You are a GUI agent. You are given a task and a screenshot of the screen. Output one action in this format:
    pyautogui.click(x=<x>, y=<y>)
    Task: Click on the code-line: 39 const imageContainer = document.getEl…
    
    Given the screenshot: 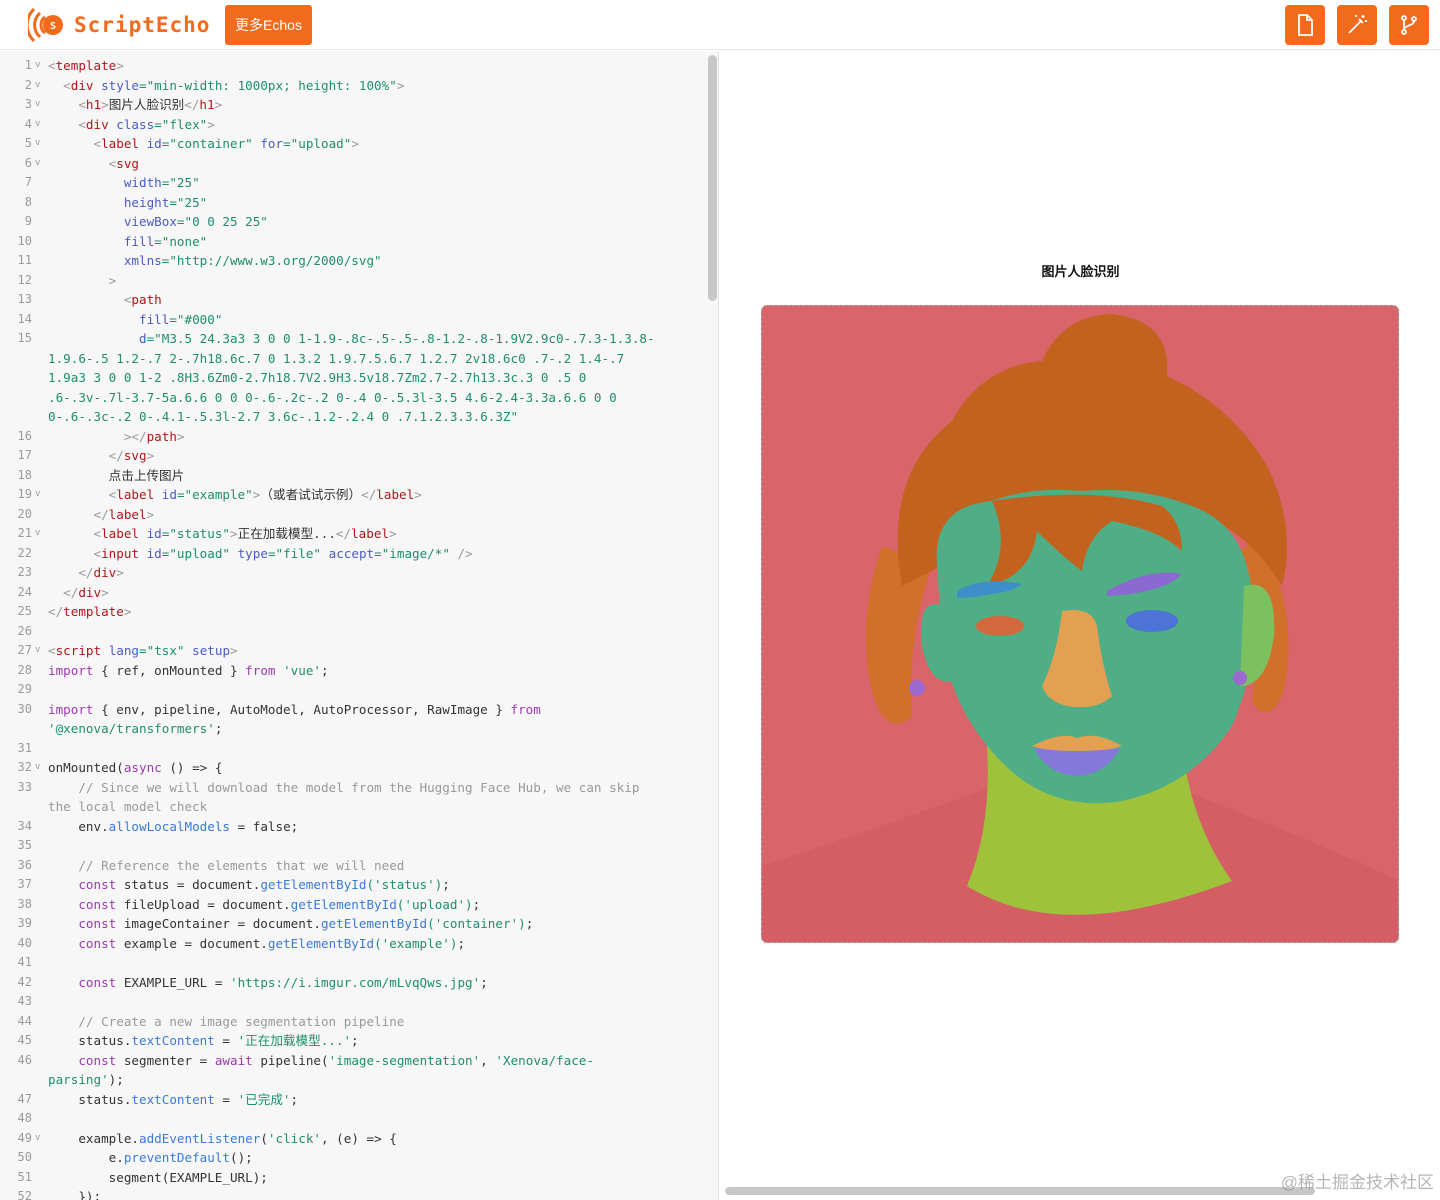 What is the action you would take?
    pyautogui.click(x=275, y=923)
    